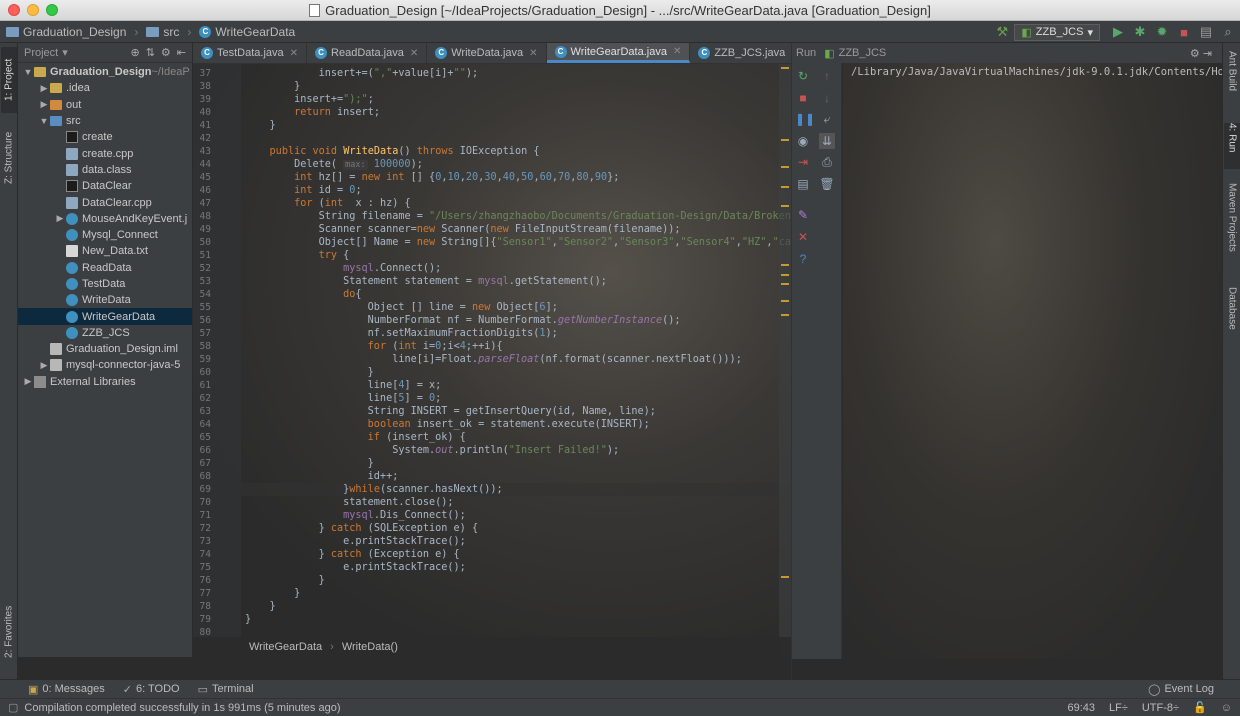 This screenshot has height=716, width=1240. Describe the element at coordinates (9, 158) in the screenshot. I see `tab-structure: Z: Structure` at that location.